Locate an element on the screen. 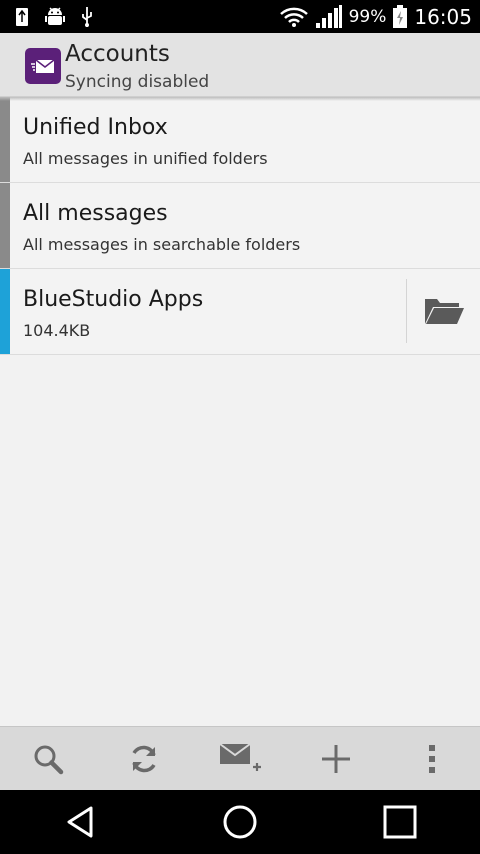 This screenshot has width=480, height=854. search-icon is located at coordinates (49, 759).